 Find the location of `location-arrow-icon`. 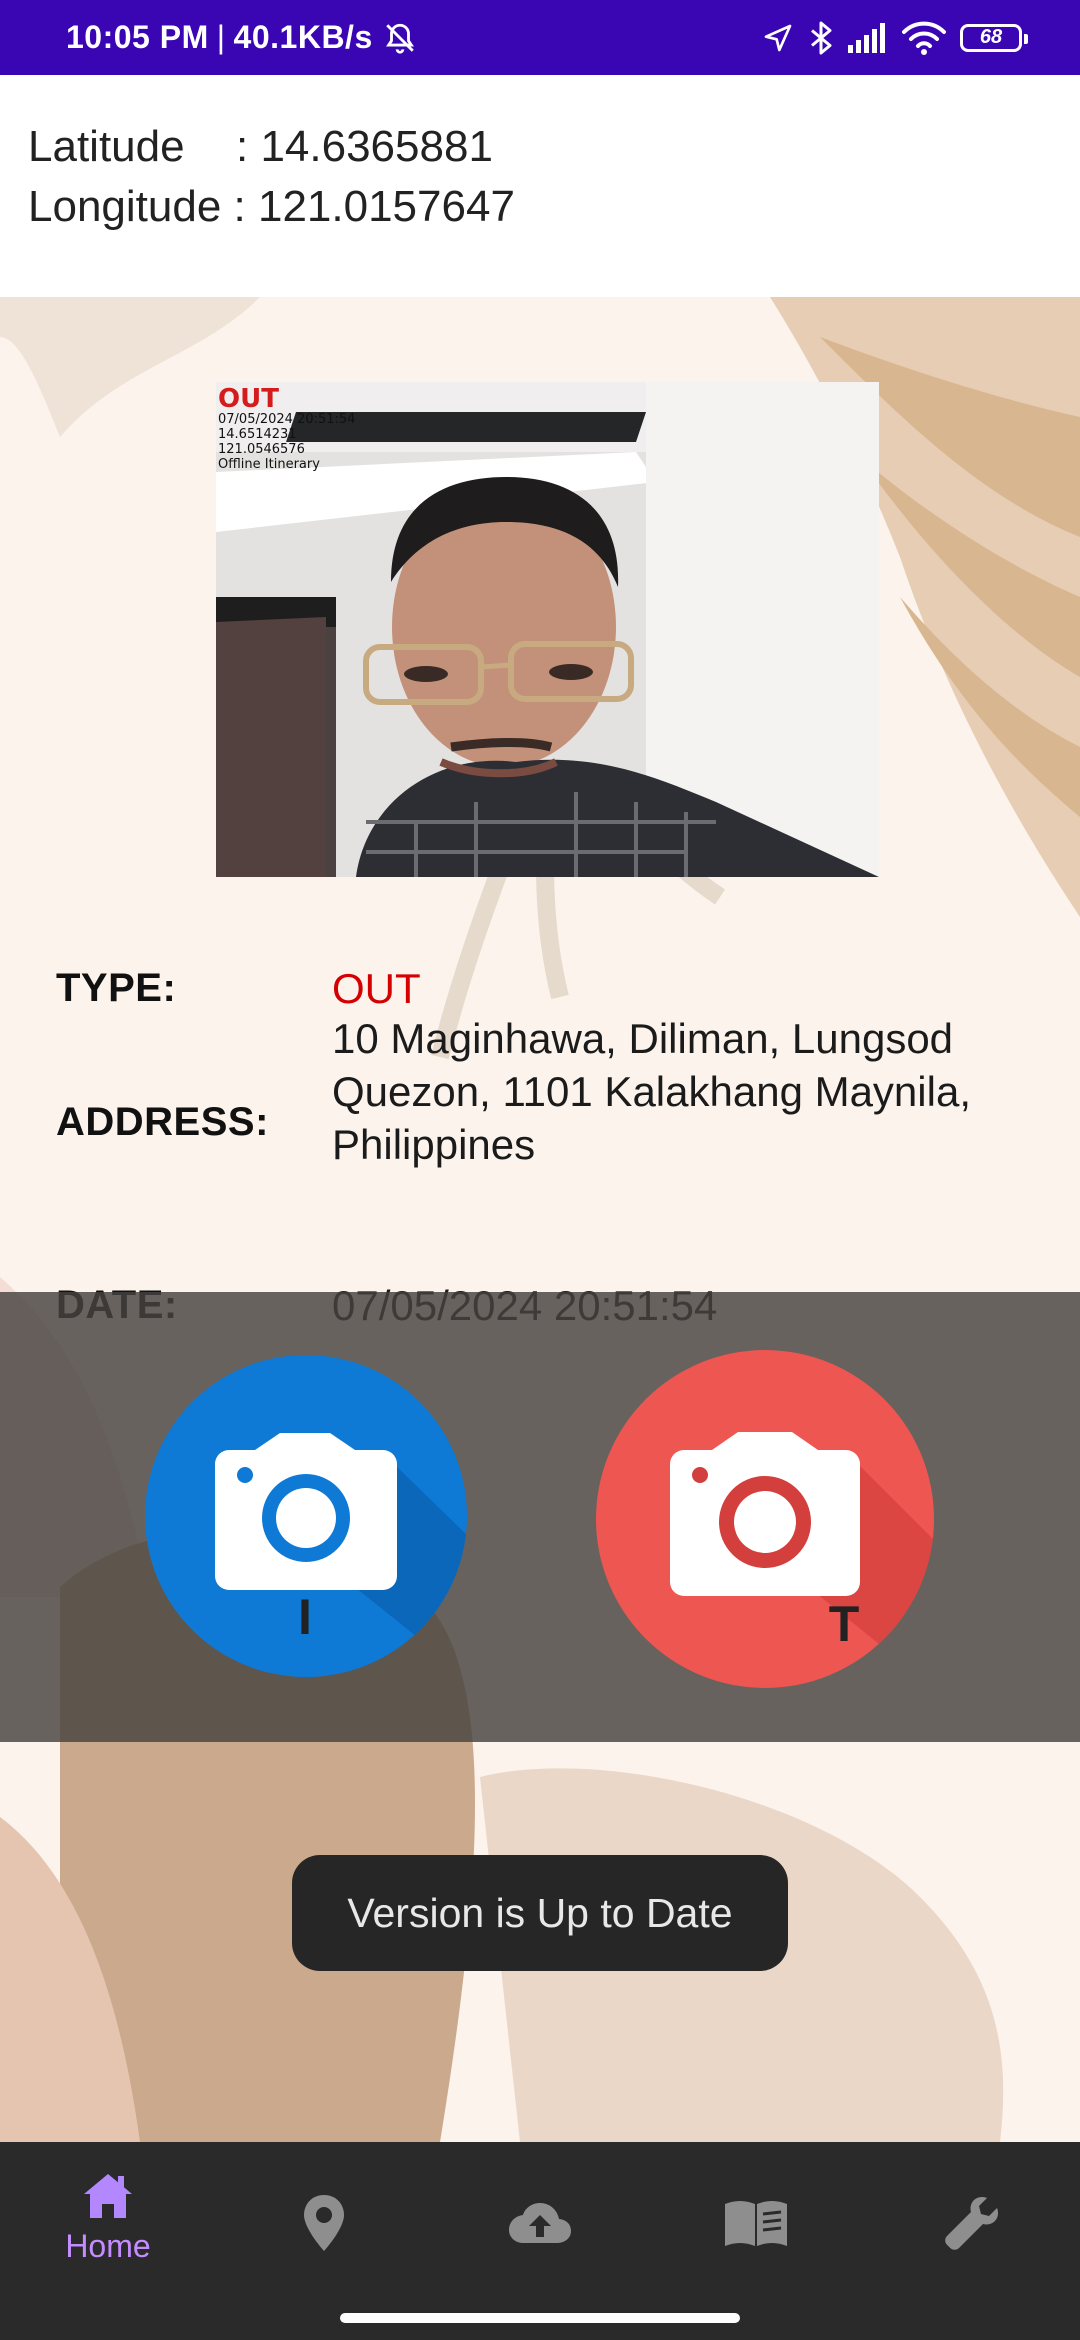

location-arrow-icon is located at coordinates (778, 37).